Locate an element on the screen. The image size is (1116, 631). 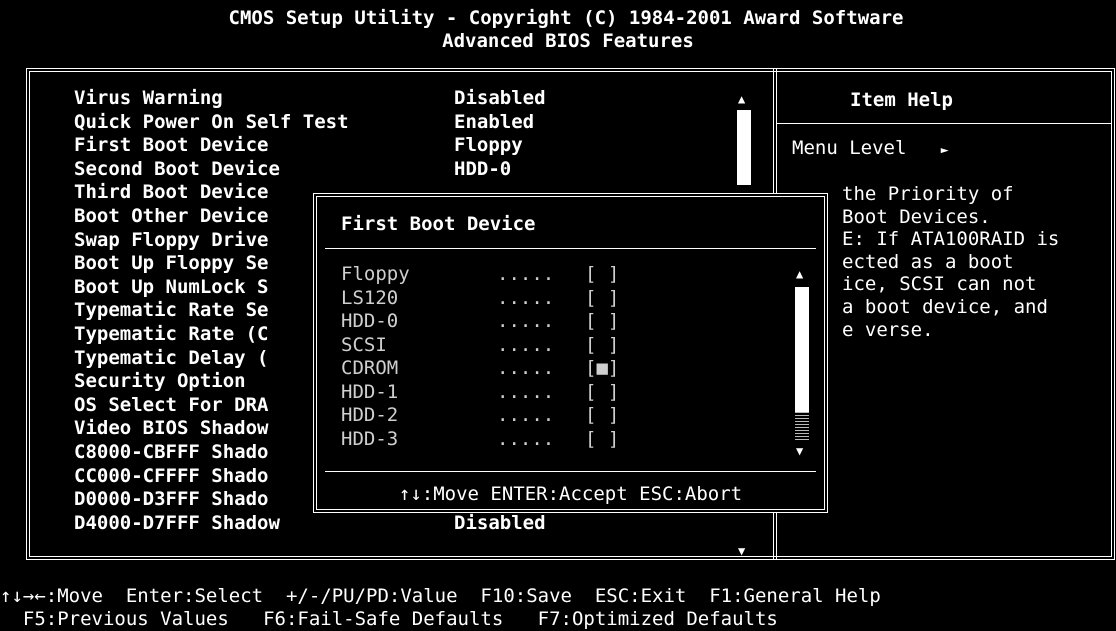
setting-row: D4000-D7FFF Shadow Disabled is located at coordinates (404, 524).